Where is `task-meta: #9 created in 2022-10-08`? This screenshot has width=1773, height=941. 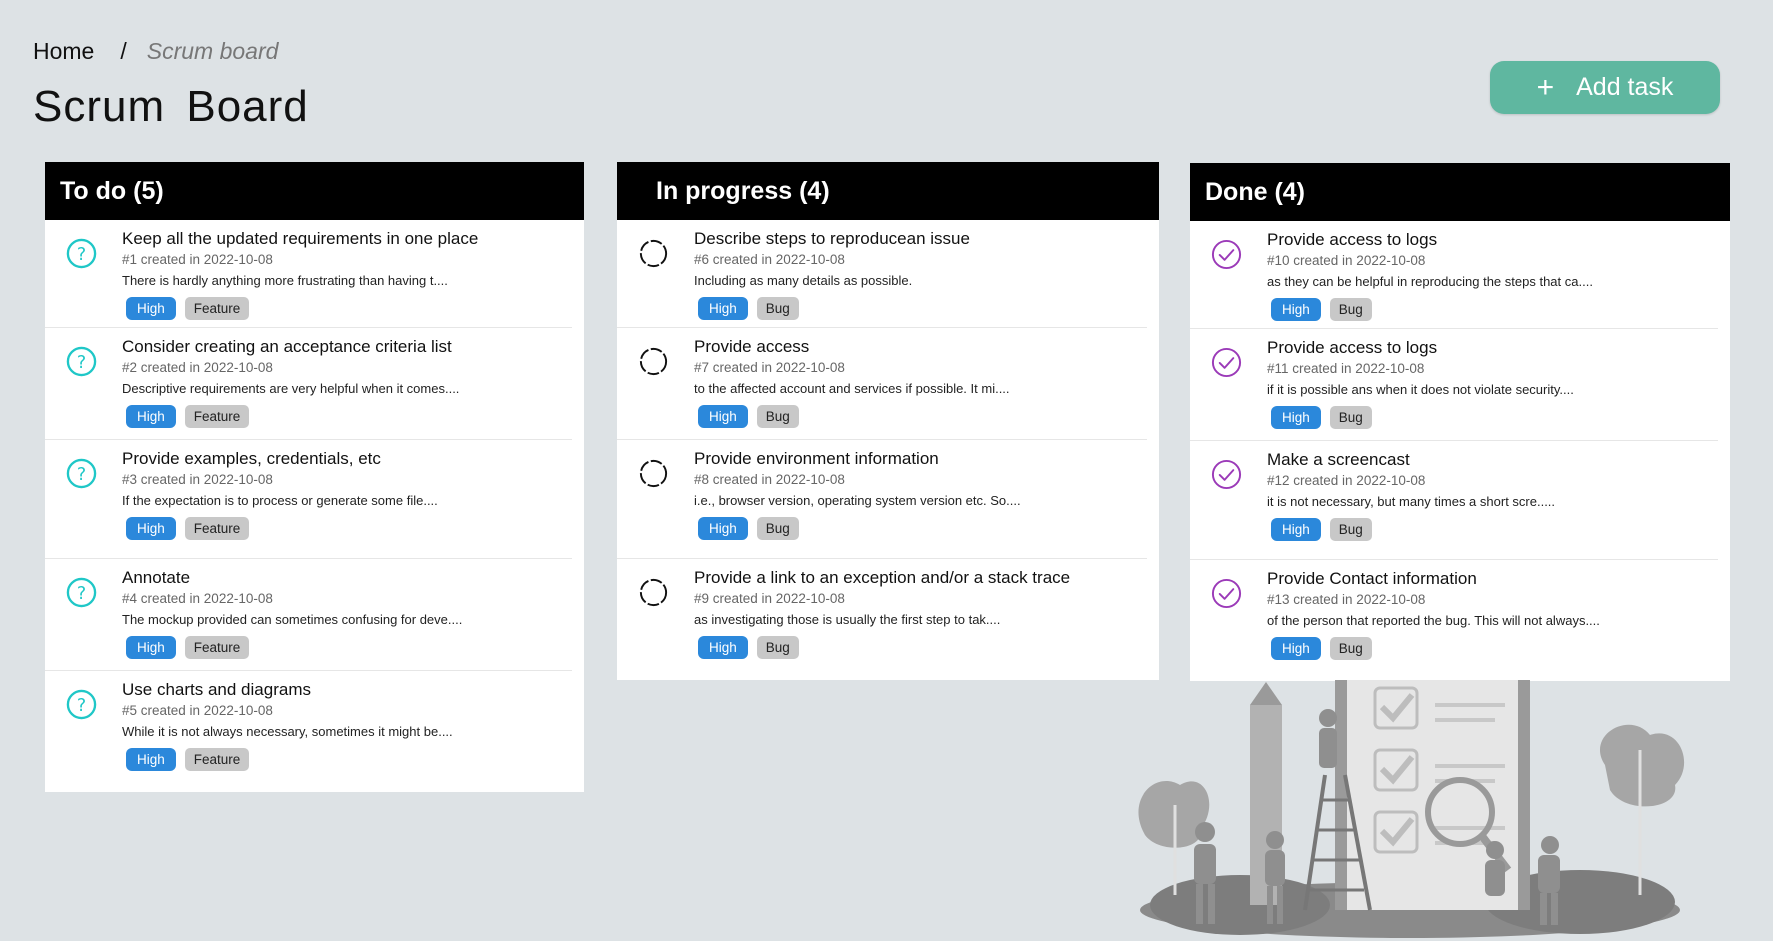 task-meta: #9 created in 2022-10-08 is located at coordinates (769, 598).